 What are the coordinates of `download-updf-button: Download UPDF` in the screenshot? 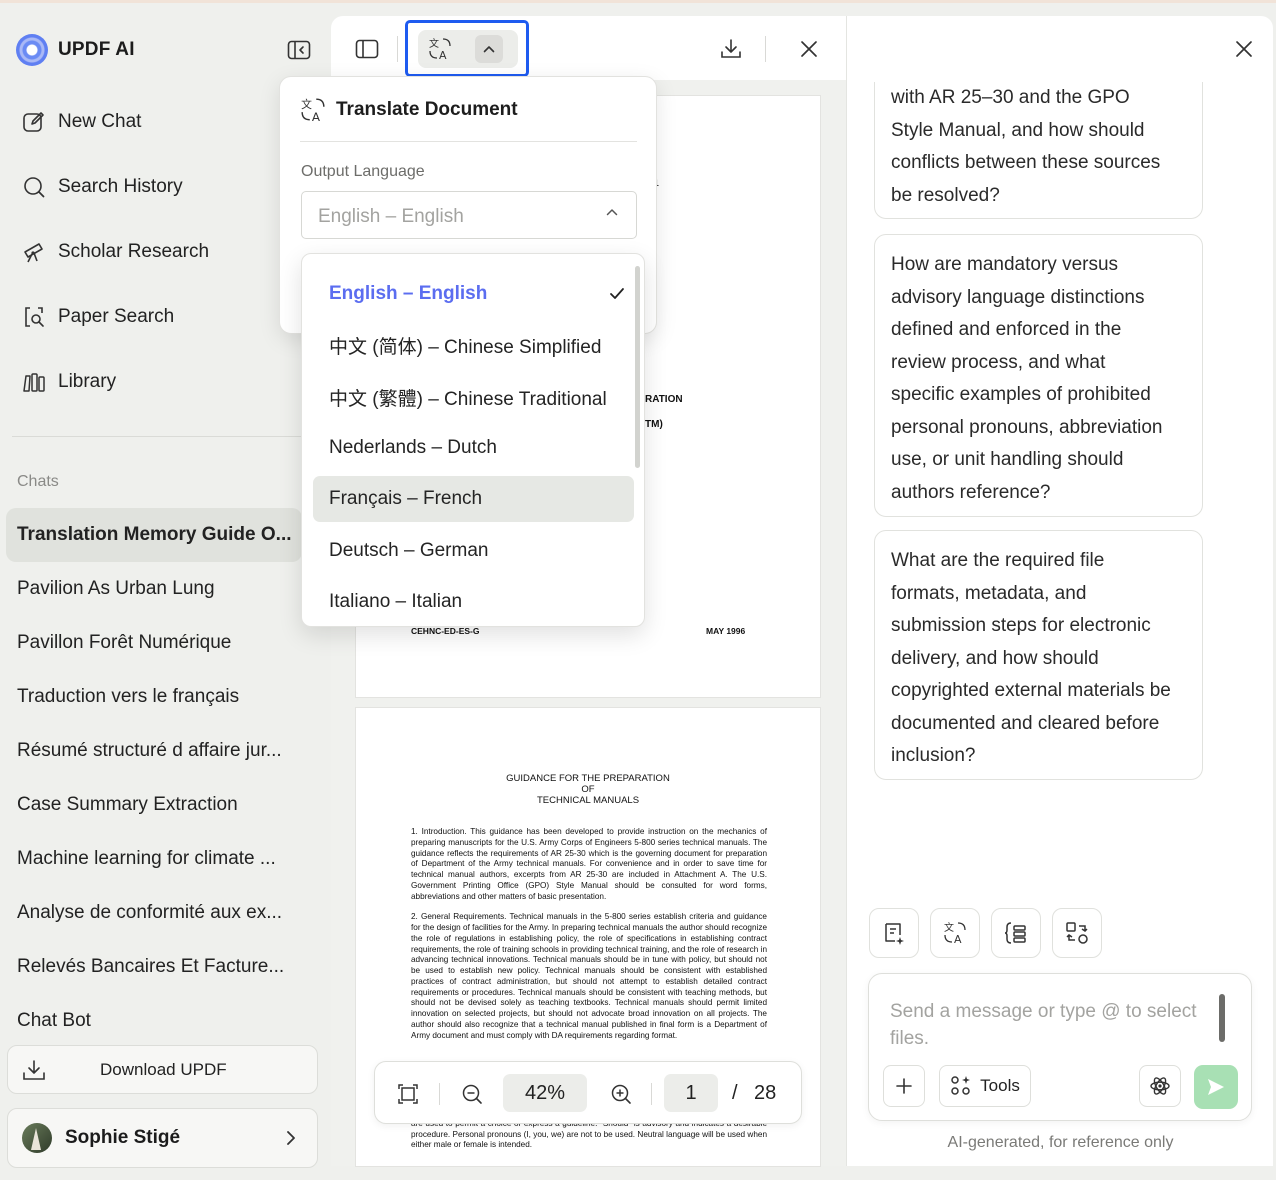 It's located at (162, 1069).